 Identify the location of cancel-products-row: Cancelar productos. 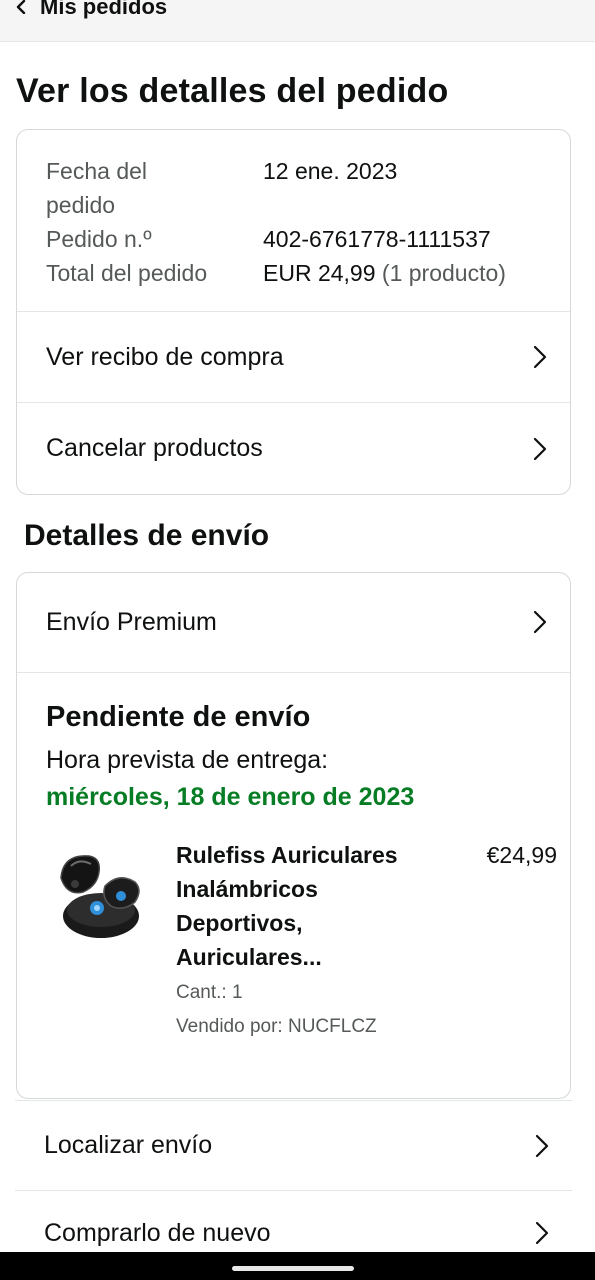
(293, 448).